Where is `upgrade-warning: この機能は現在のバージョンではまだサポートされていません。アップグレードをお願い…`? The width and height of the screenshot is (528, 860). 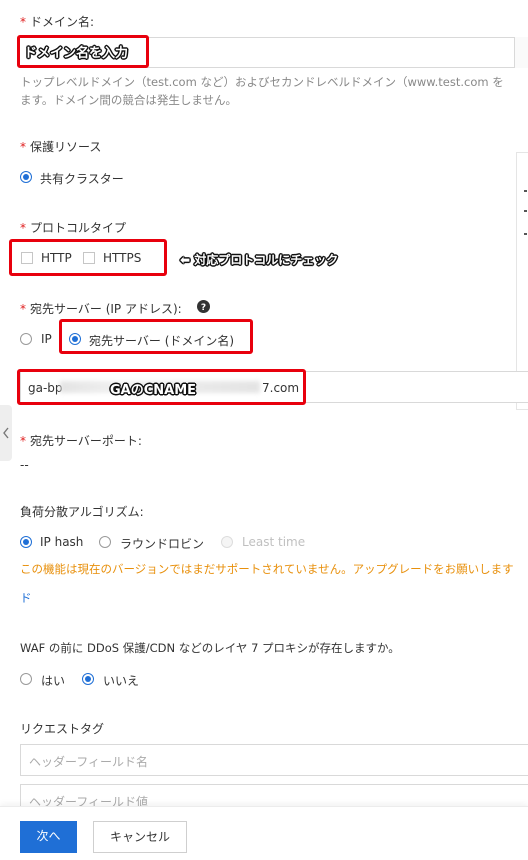 upgrade-warning: この機能は現在のバージョンではまだサポートされていません。アップグレードをお願い… is located at coordinates (267, 569).